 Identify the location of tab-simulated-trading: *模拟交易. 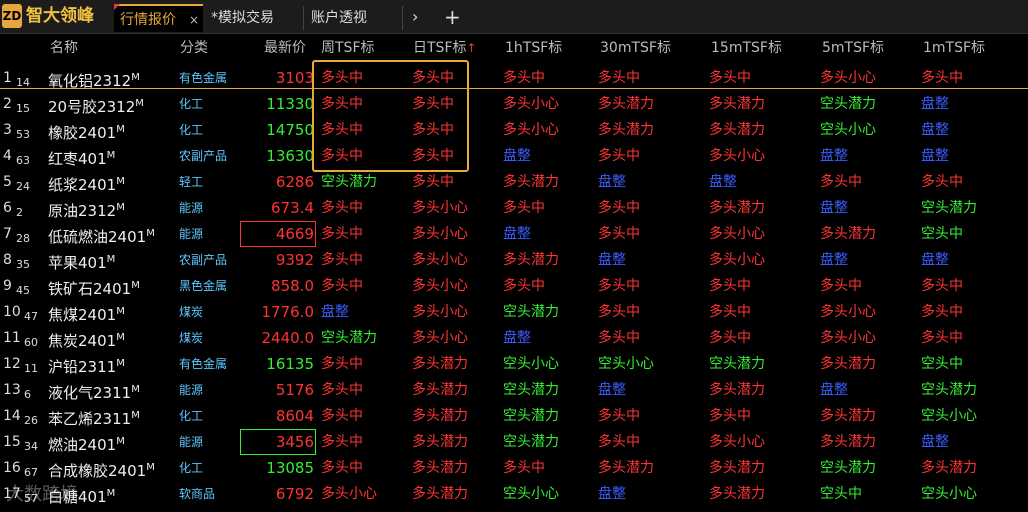
(254, 18).